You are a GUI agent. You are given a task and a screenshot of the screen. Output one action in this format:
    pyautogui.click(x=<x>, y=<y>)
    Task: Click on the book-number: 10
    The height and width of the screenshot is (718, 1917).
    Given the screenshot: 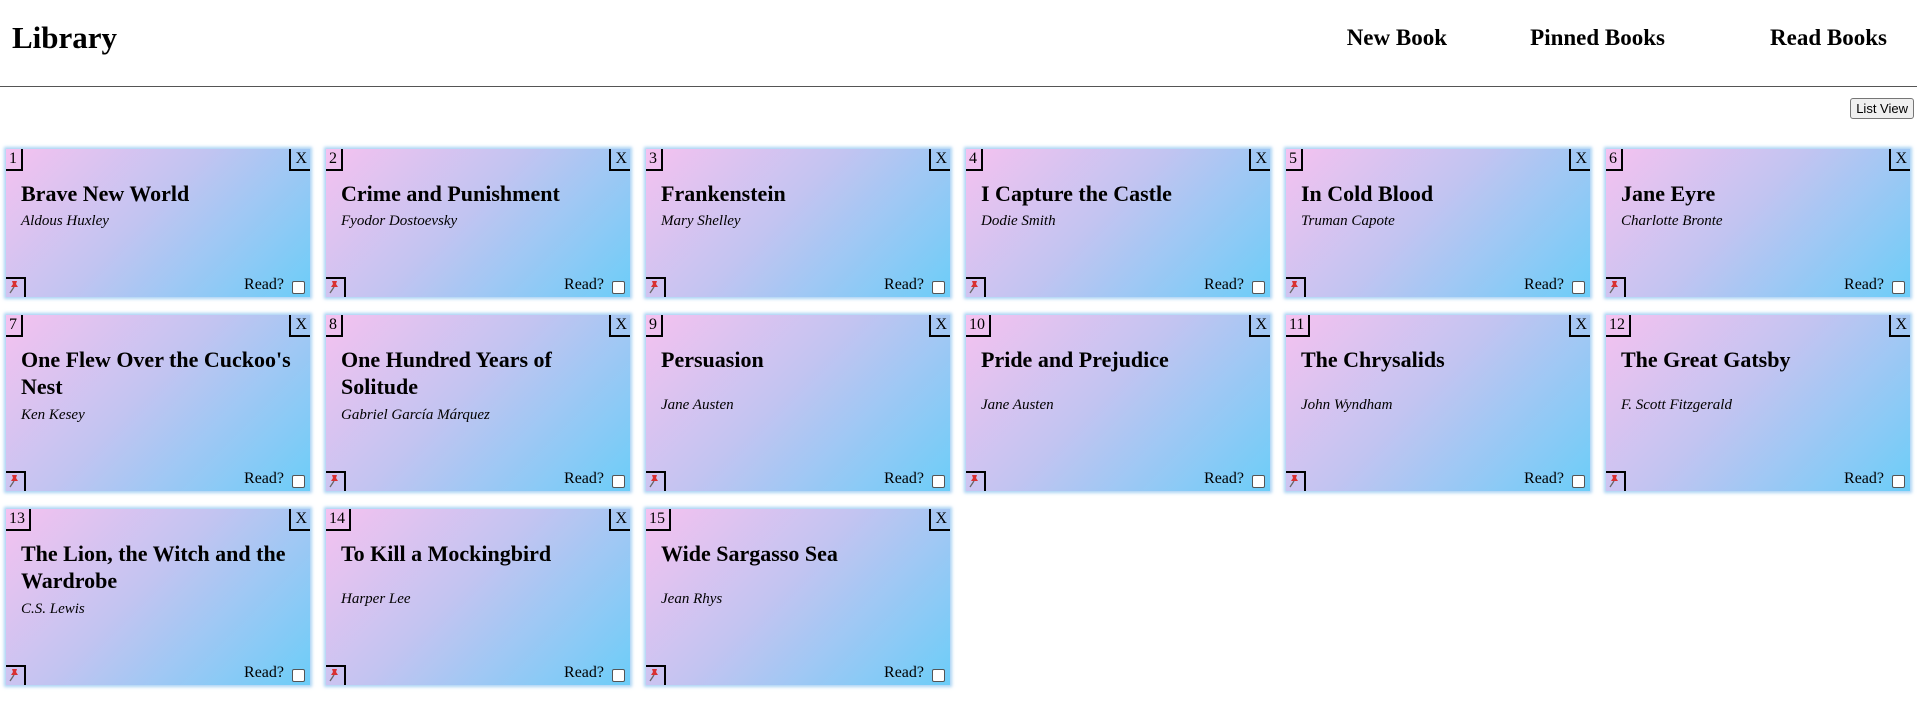 What is the action you would take?
    pyautogui.click(x=978, y=326)
    